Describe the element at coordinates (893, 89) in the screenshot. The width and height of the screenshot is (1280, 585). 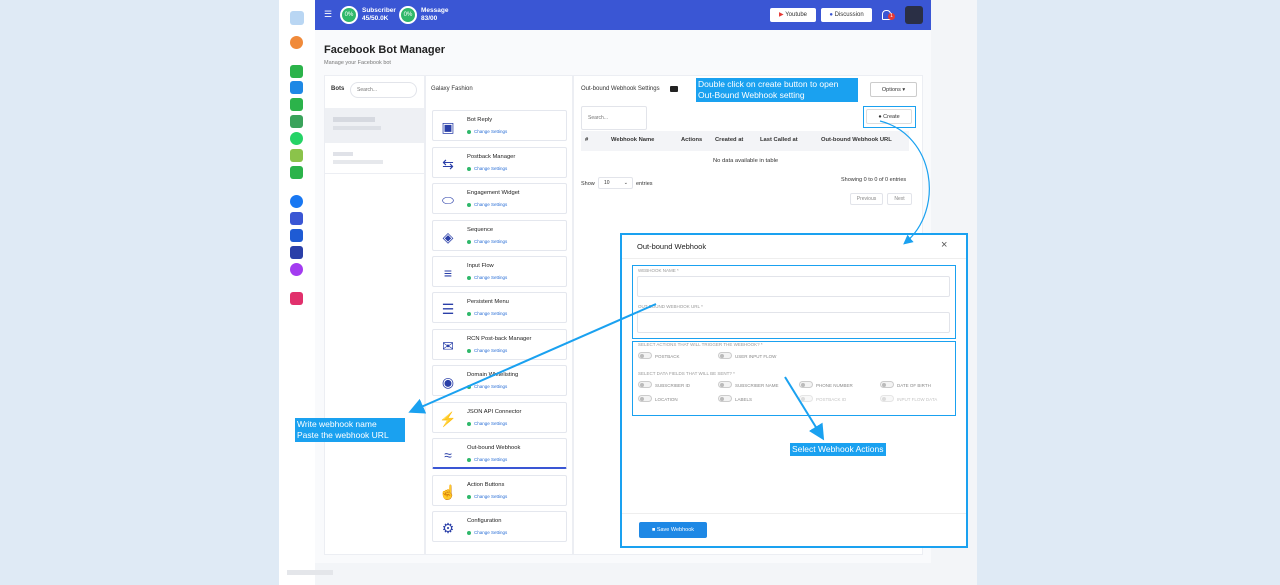
I see `options-button: Options ▾` at that location.